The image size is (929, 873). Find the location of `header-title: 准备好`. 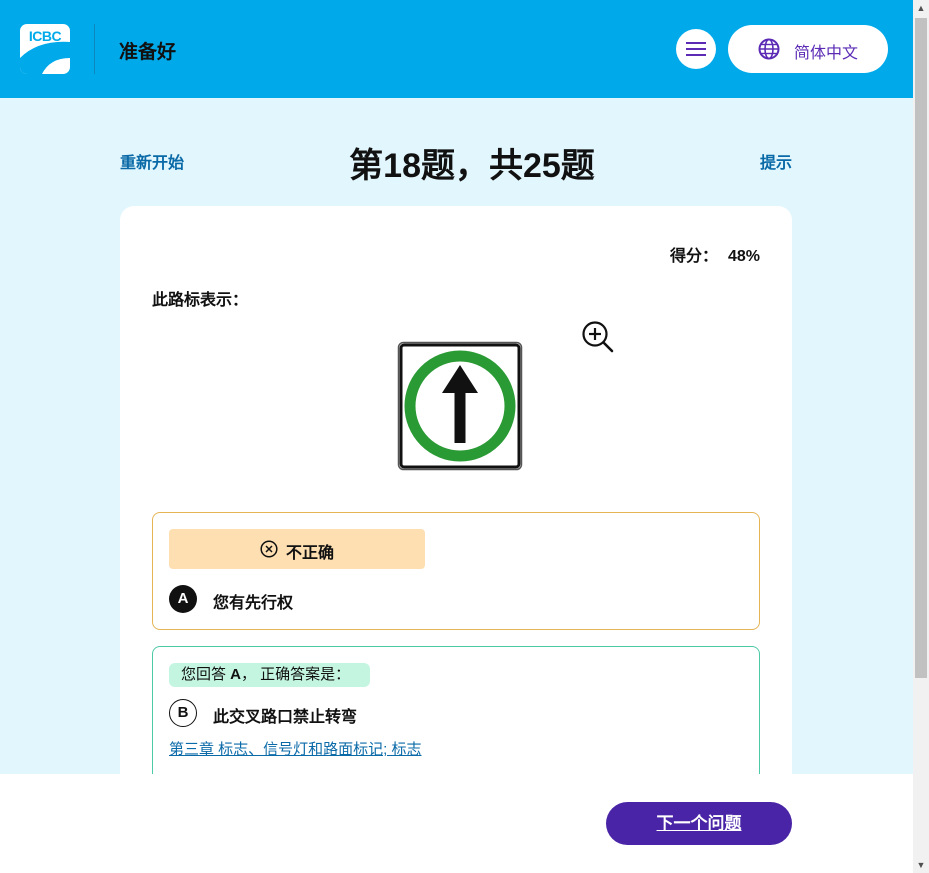

header-title: 准备好 is located at coordinates (148, 52).